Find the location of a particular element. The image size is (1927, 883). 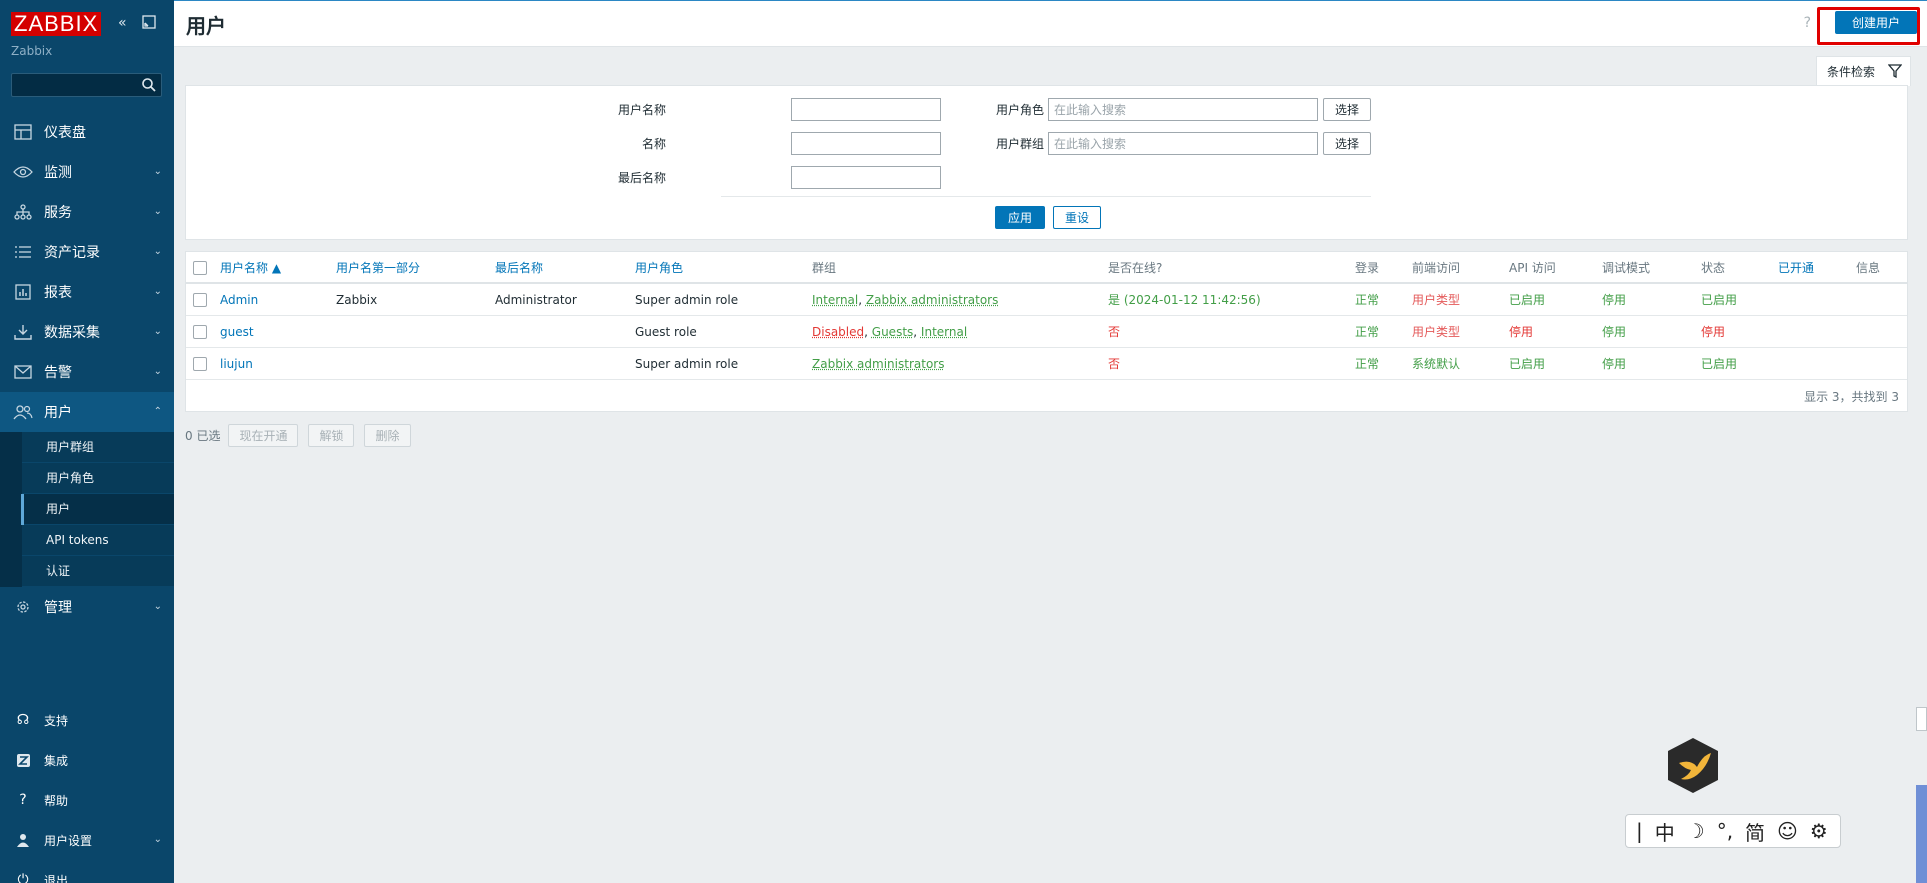

submenu-user-roles: 用户角色 is located at coordinates (98, 478).